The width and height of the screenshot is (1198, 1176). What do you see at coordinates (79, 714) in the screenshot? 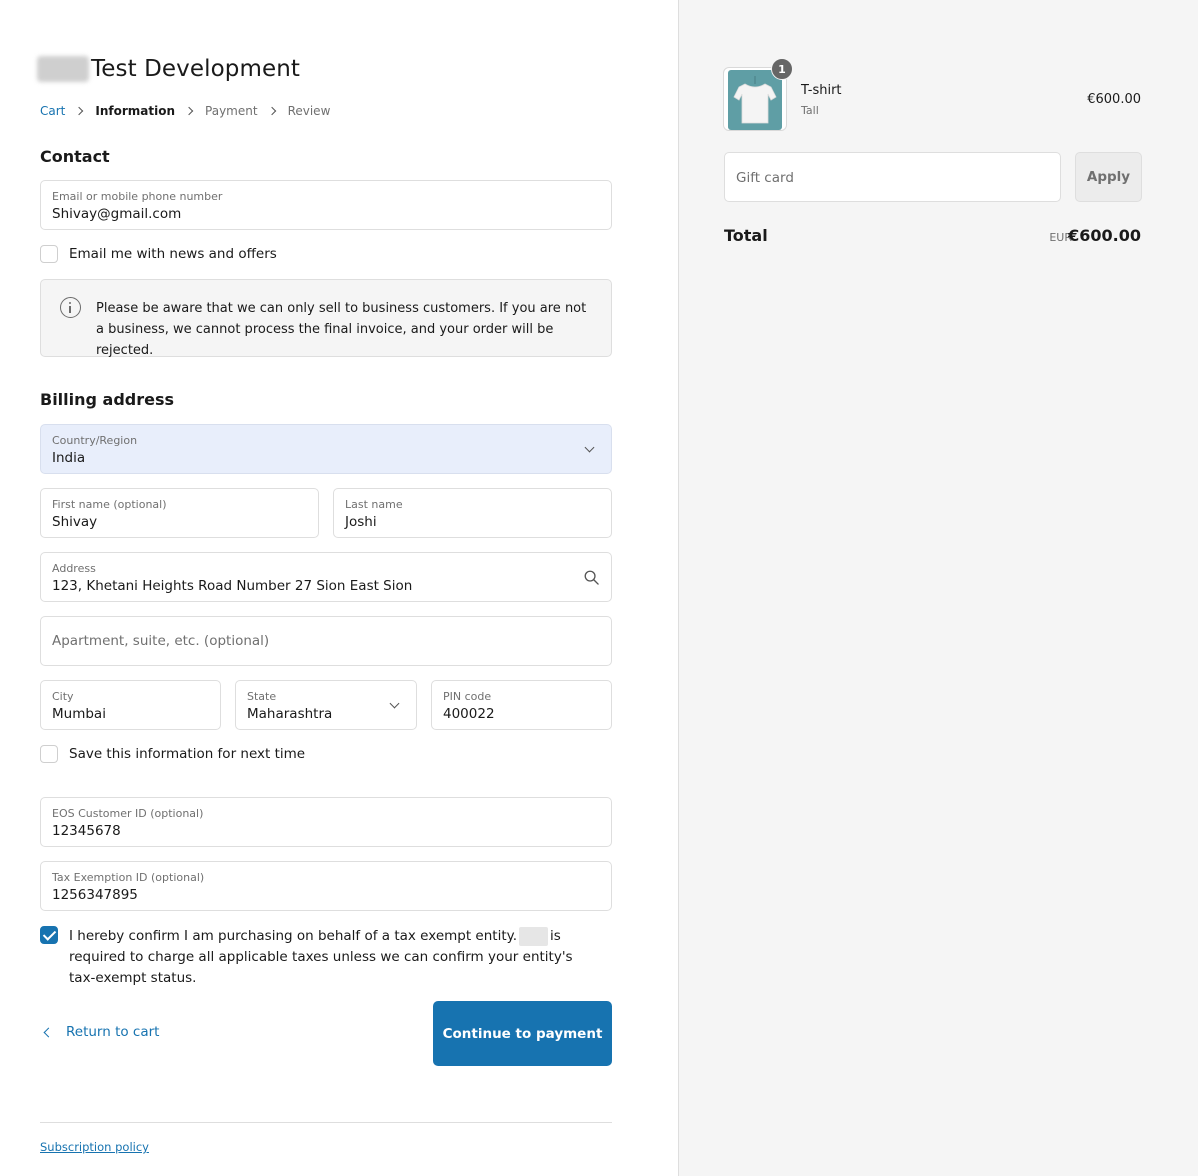
I see `city-value: Mumbai` at bounding box center [79, 714].